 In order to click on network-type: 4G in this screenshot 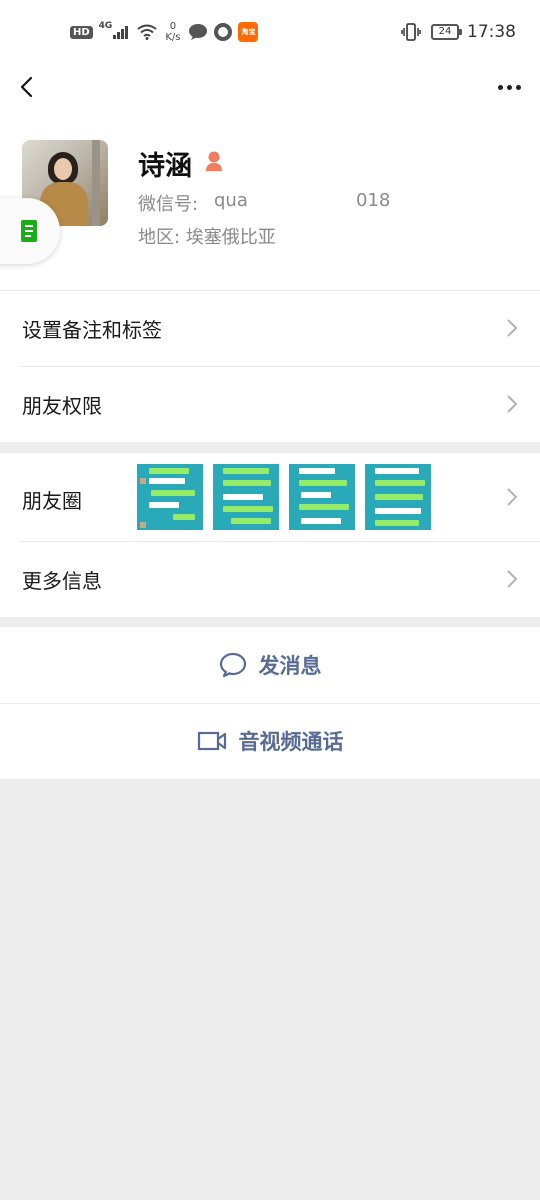, I will do `click(105, 26)`.